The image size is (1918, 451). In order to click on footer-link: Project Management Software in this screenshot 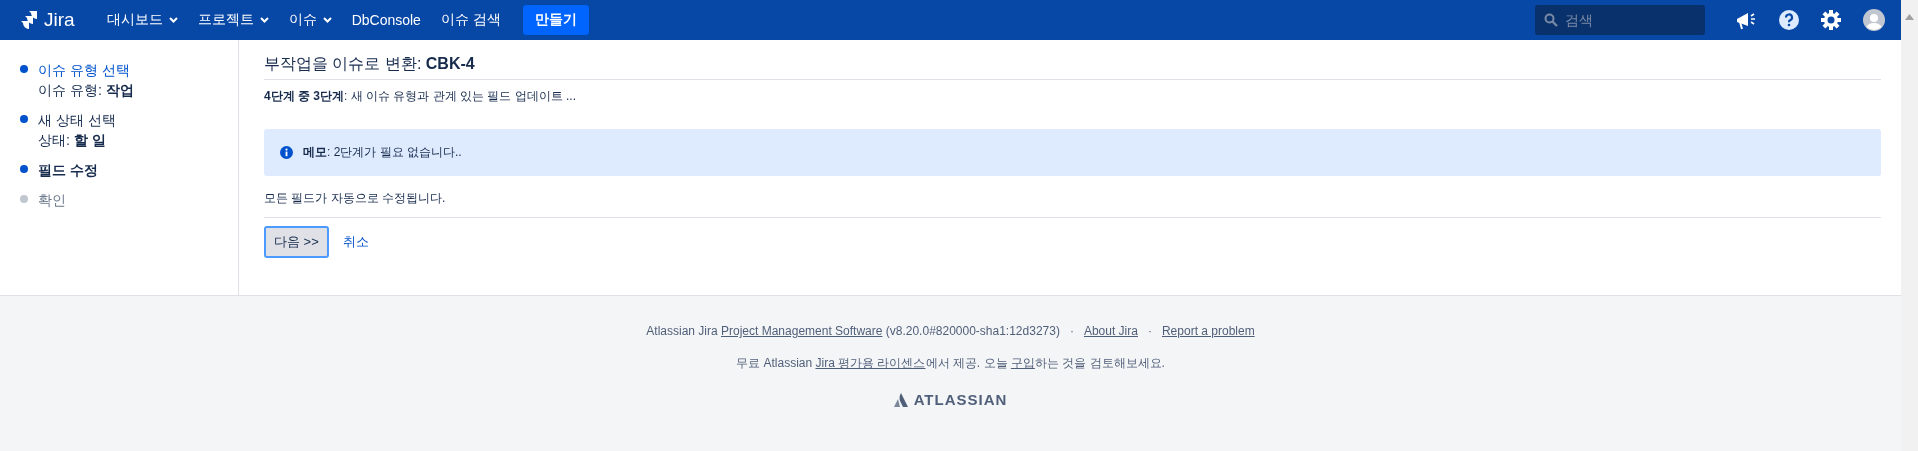, I will do `click(802, 331)`.